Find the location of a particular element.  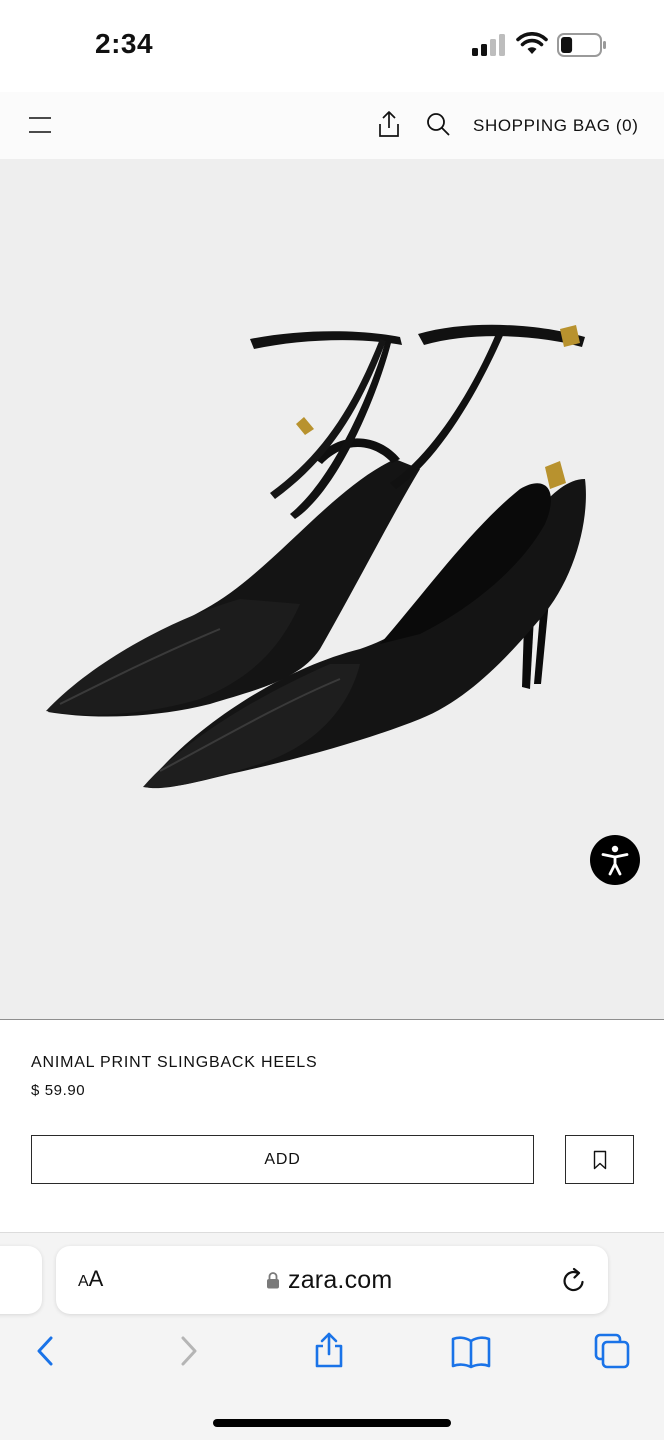

battery-icon is located at coordinates (581, 45).